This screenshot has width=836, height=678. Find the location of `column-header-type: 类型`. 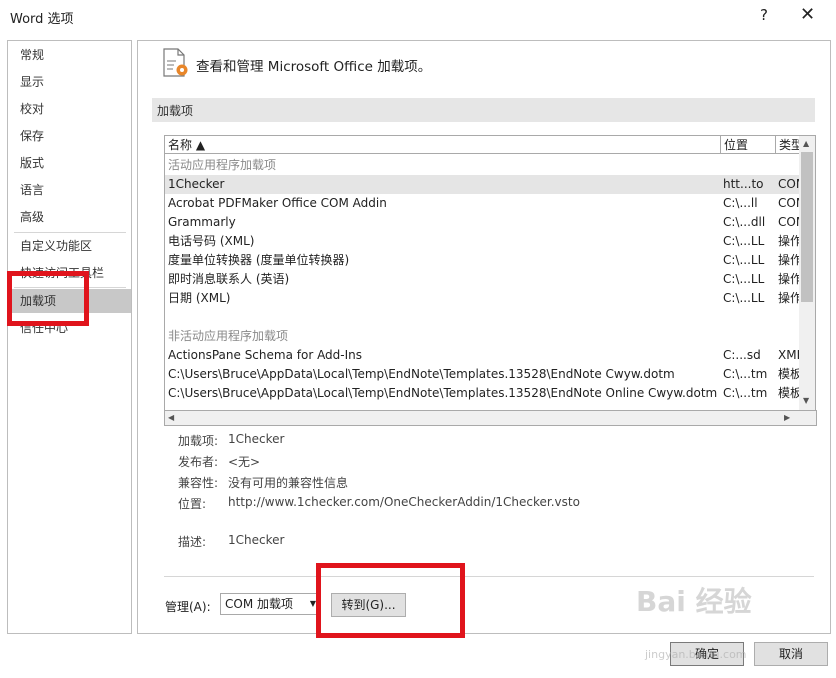

column-header-type: 类型 is located at coordinates (788, 145).